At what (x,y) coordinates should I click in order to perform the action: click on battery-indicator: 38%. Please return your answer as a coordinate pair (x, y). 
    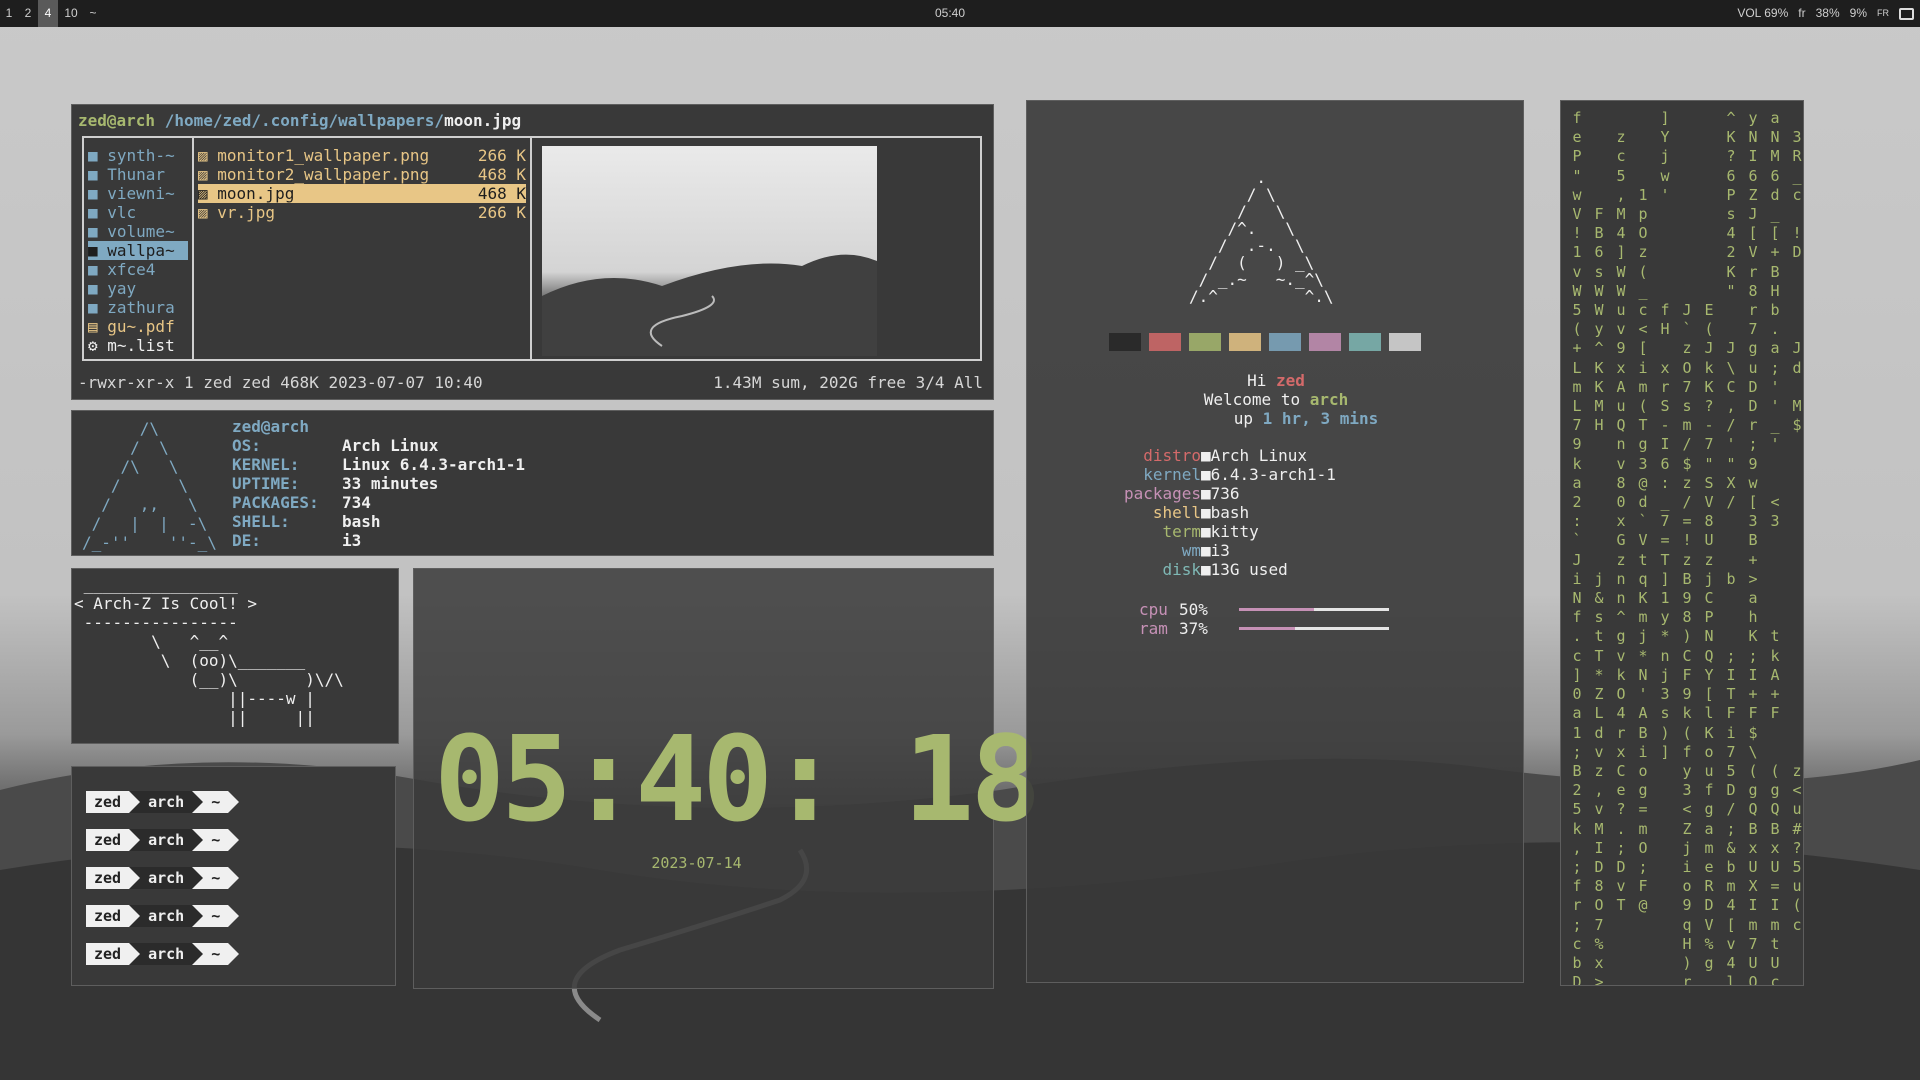
    Looking at the image, I should click on (1827, 13).